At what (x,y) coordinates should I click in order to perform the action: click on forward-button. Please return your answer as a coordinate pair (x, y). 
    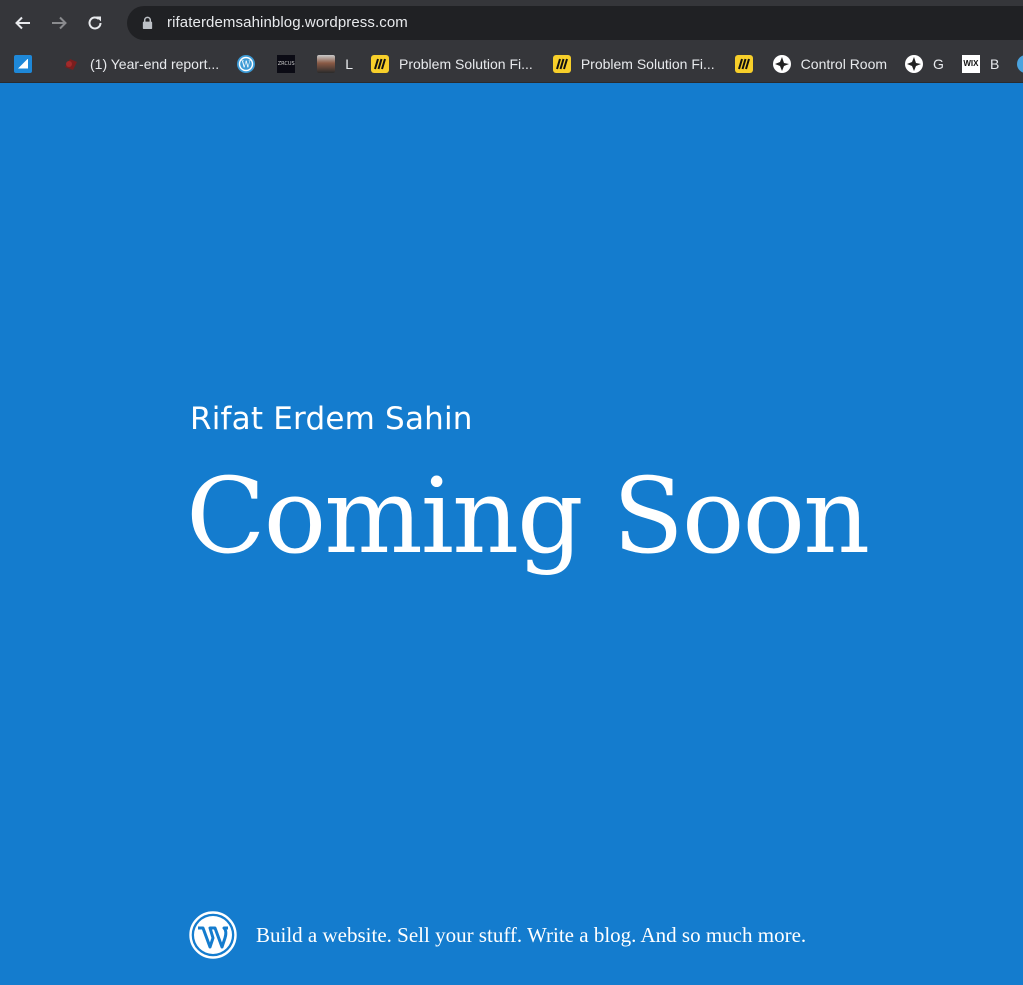
    Looking at the image, I should click on (59, 23).